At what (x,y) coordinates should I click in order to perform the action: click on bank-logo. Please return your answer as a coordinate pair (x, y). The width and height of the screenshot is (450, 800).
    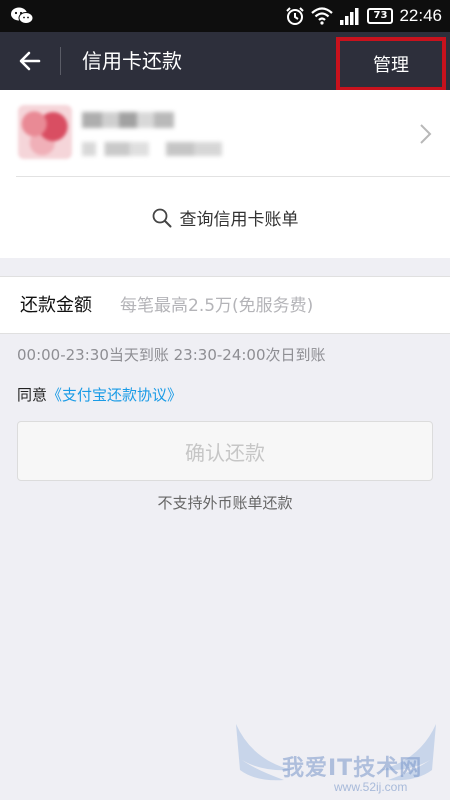
    Looking at the image, I should click on (45, 132).